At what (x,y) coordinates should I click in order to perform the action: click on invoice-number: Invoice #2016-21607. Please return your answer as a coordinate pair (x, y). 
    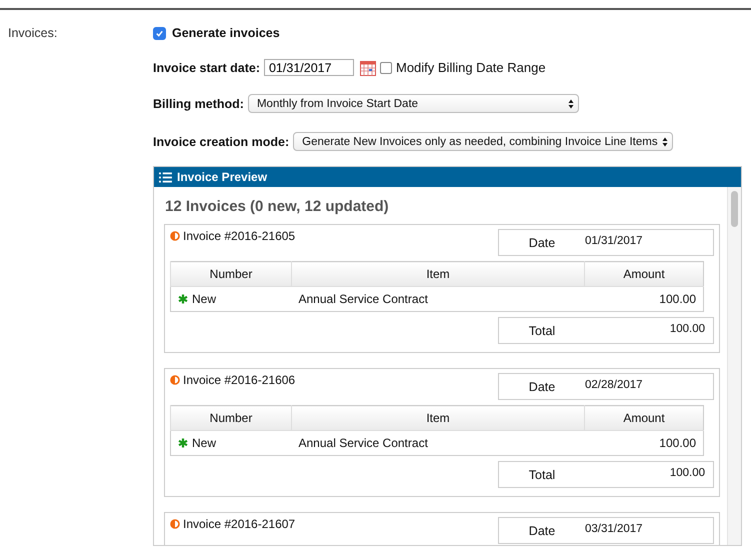
    Looking at the image, I should click on (239, 524).